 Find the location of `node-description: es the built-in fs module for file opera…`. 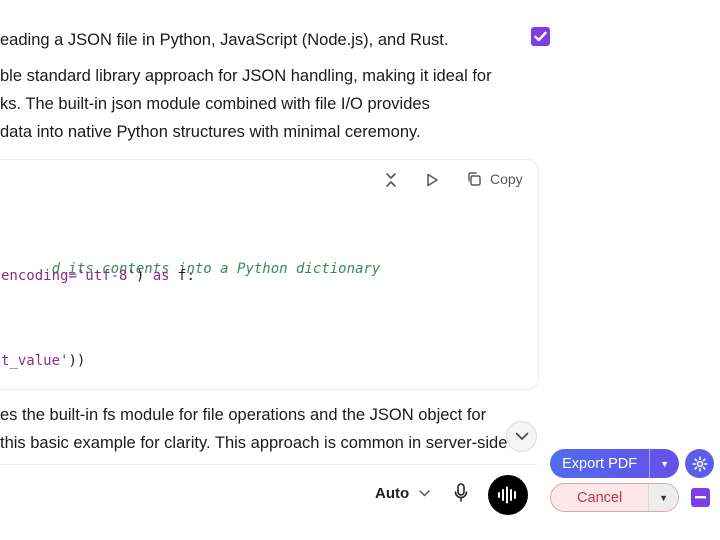

node-description: es the built-in fs module for file opera… is located at coordinates (253, 429).